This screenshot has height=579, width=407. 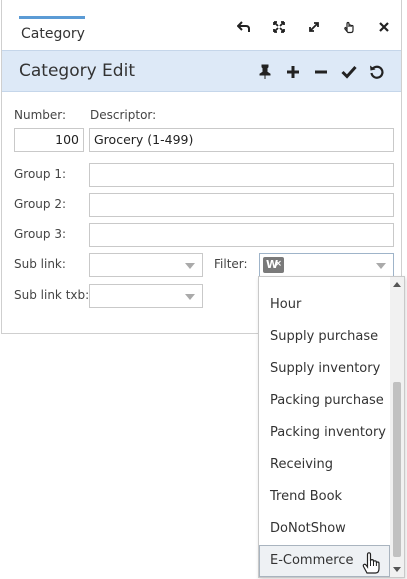 I want to click on sublink-txb-label: Sub link txb:, so click(x=52, y=295).